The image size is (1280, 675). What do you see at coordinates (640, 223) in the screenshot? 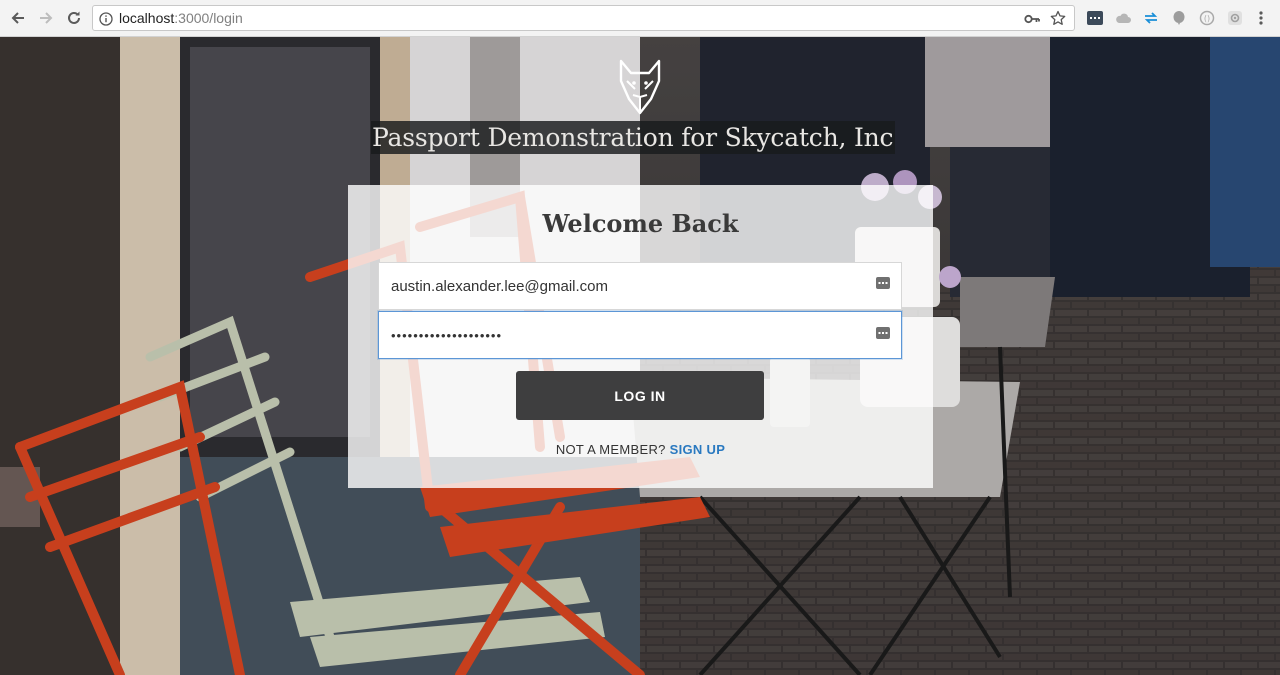
I see `welcome-heading: Welcome Back` at bounding box center [640, 223].